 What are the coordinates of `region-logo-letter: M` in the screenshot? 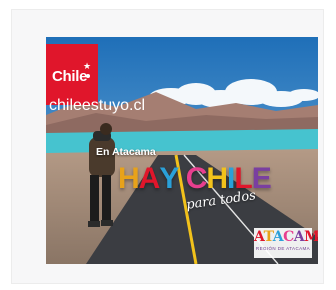 It's located at (311, 237).